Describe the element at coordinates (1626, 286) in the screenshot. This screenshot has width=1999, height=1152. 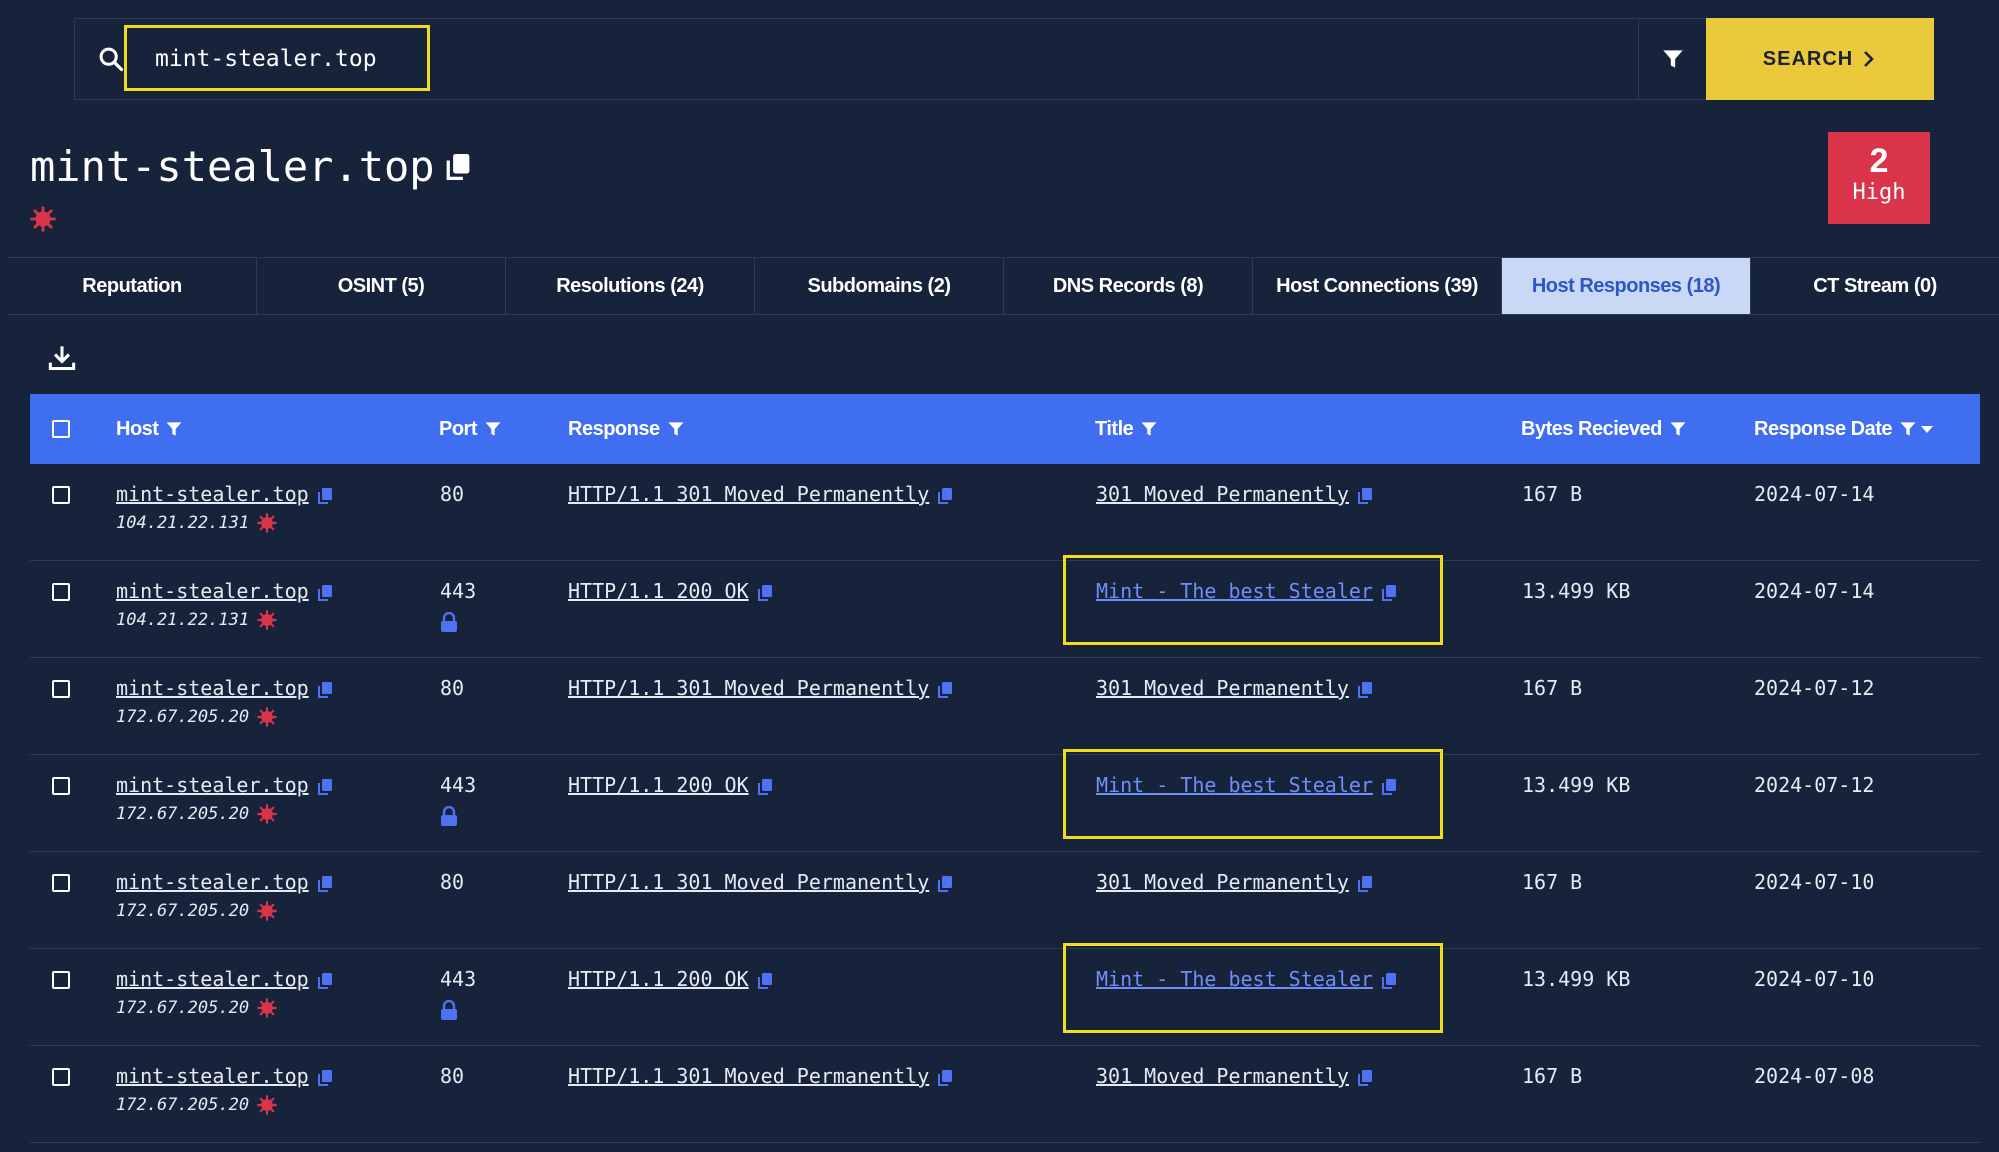
I see `tab-host-responses: Host Responses (18)` at that location.